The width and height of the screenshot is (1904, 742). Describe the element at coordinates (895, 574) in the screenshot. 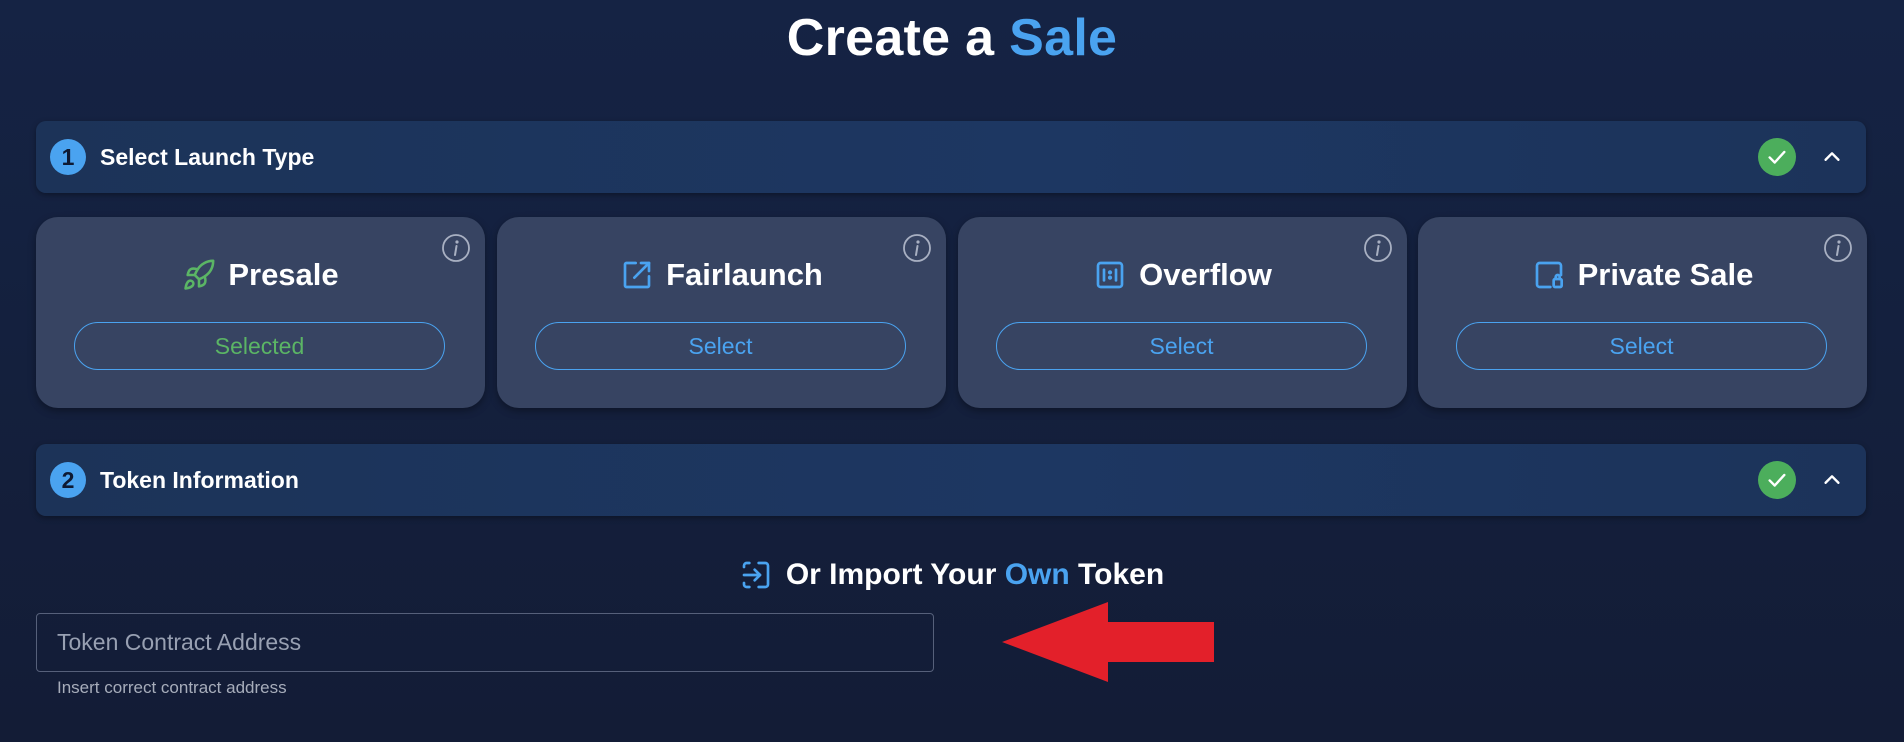

I see `import-heading-prefix: Or Import Your` at that location.